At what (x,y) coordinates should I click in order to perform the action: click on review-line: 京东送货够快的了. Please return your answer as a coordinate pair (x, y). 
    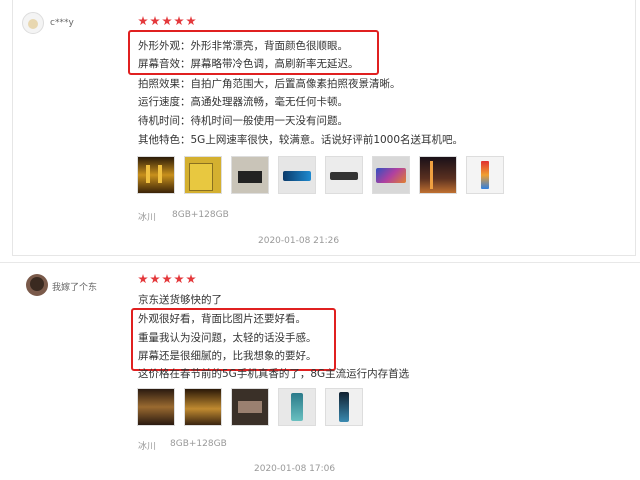
    Looking at the image, I should click on (180, 300).